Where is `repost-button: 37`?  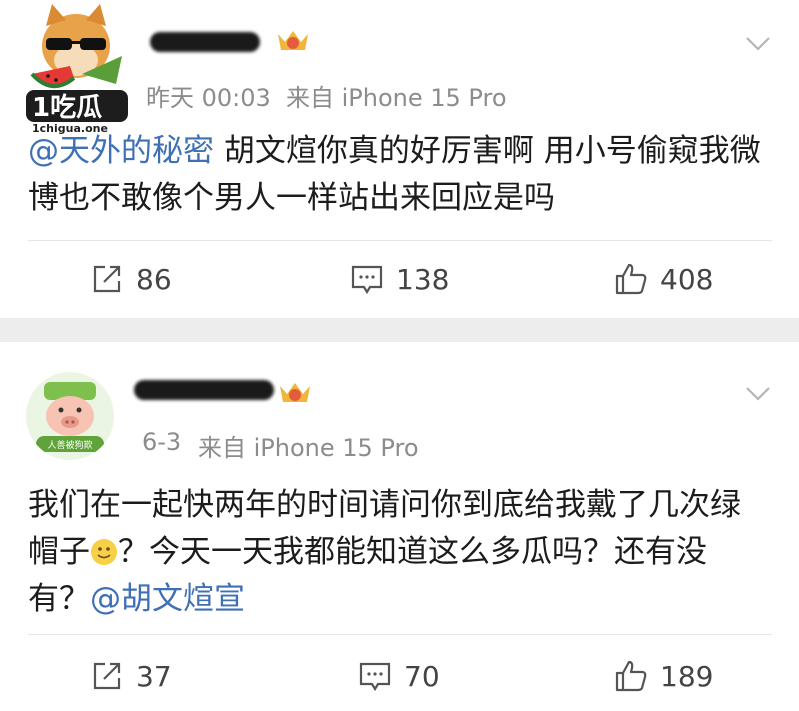 repost-button: 37 is located at coordinates (131, 676).